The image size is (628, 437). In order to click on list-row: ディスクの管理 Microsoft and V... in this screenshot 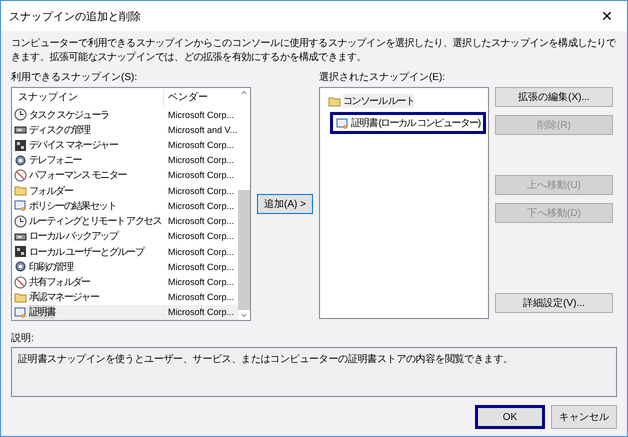, I will do `click(126, 130)`.